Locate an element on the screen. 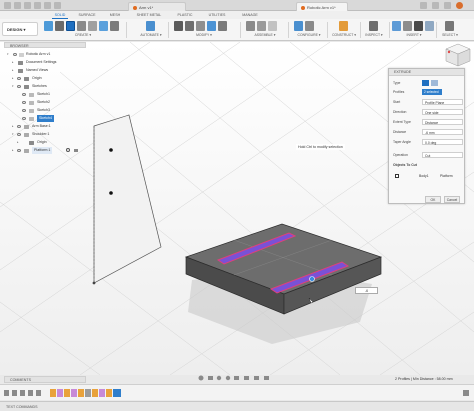 This screenshot has width=474, height=411. fit-icon is located at coordinates (236, 378).